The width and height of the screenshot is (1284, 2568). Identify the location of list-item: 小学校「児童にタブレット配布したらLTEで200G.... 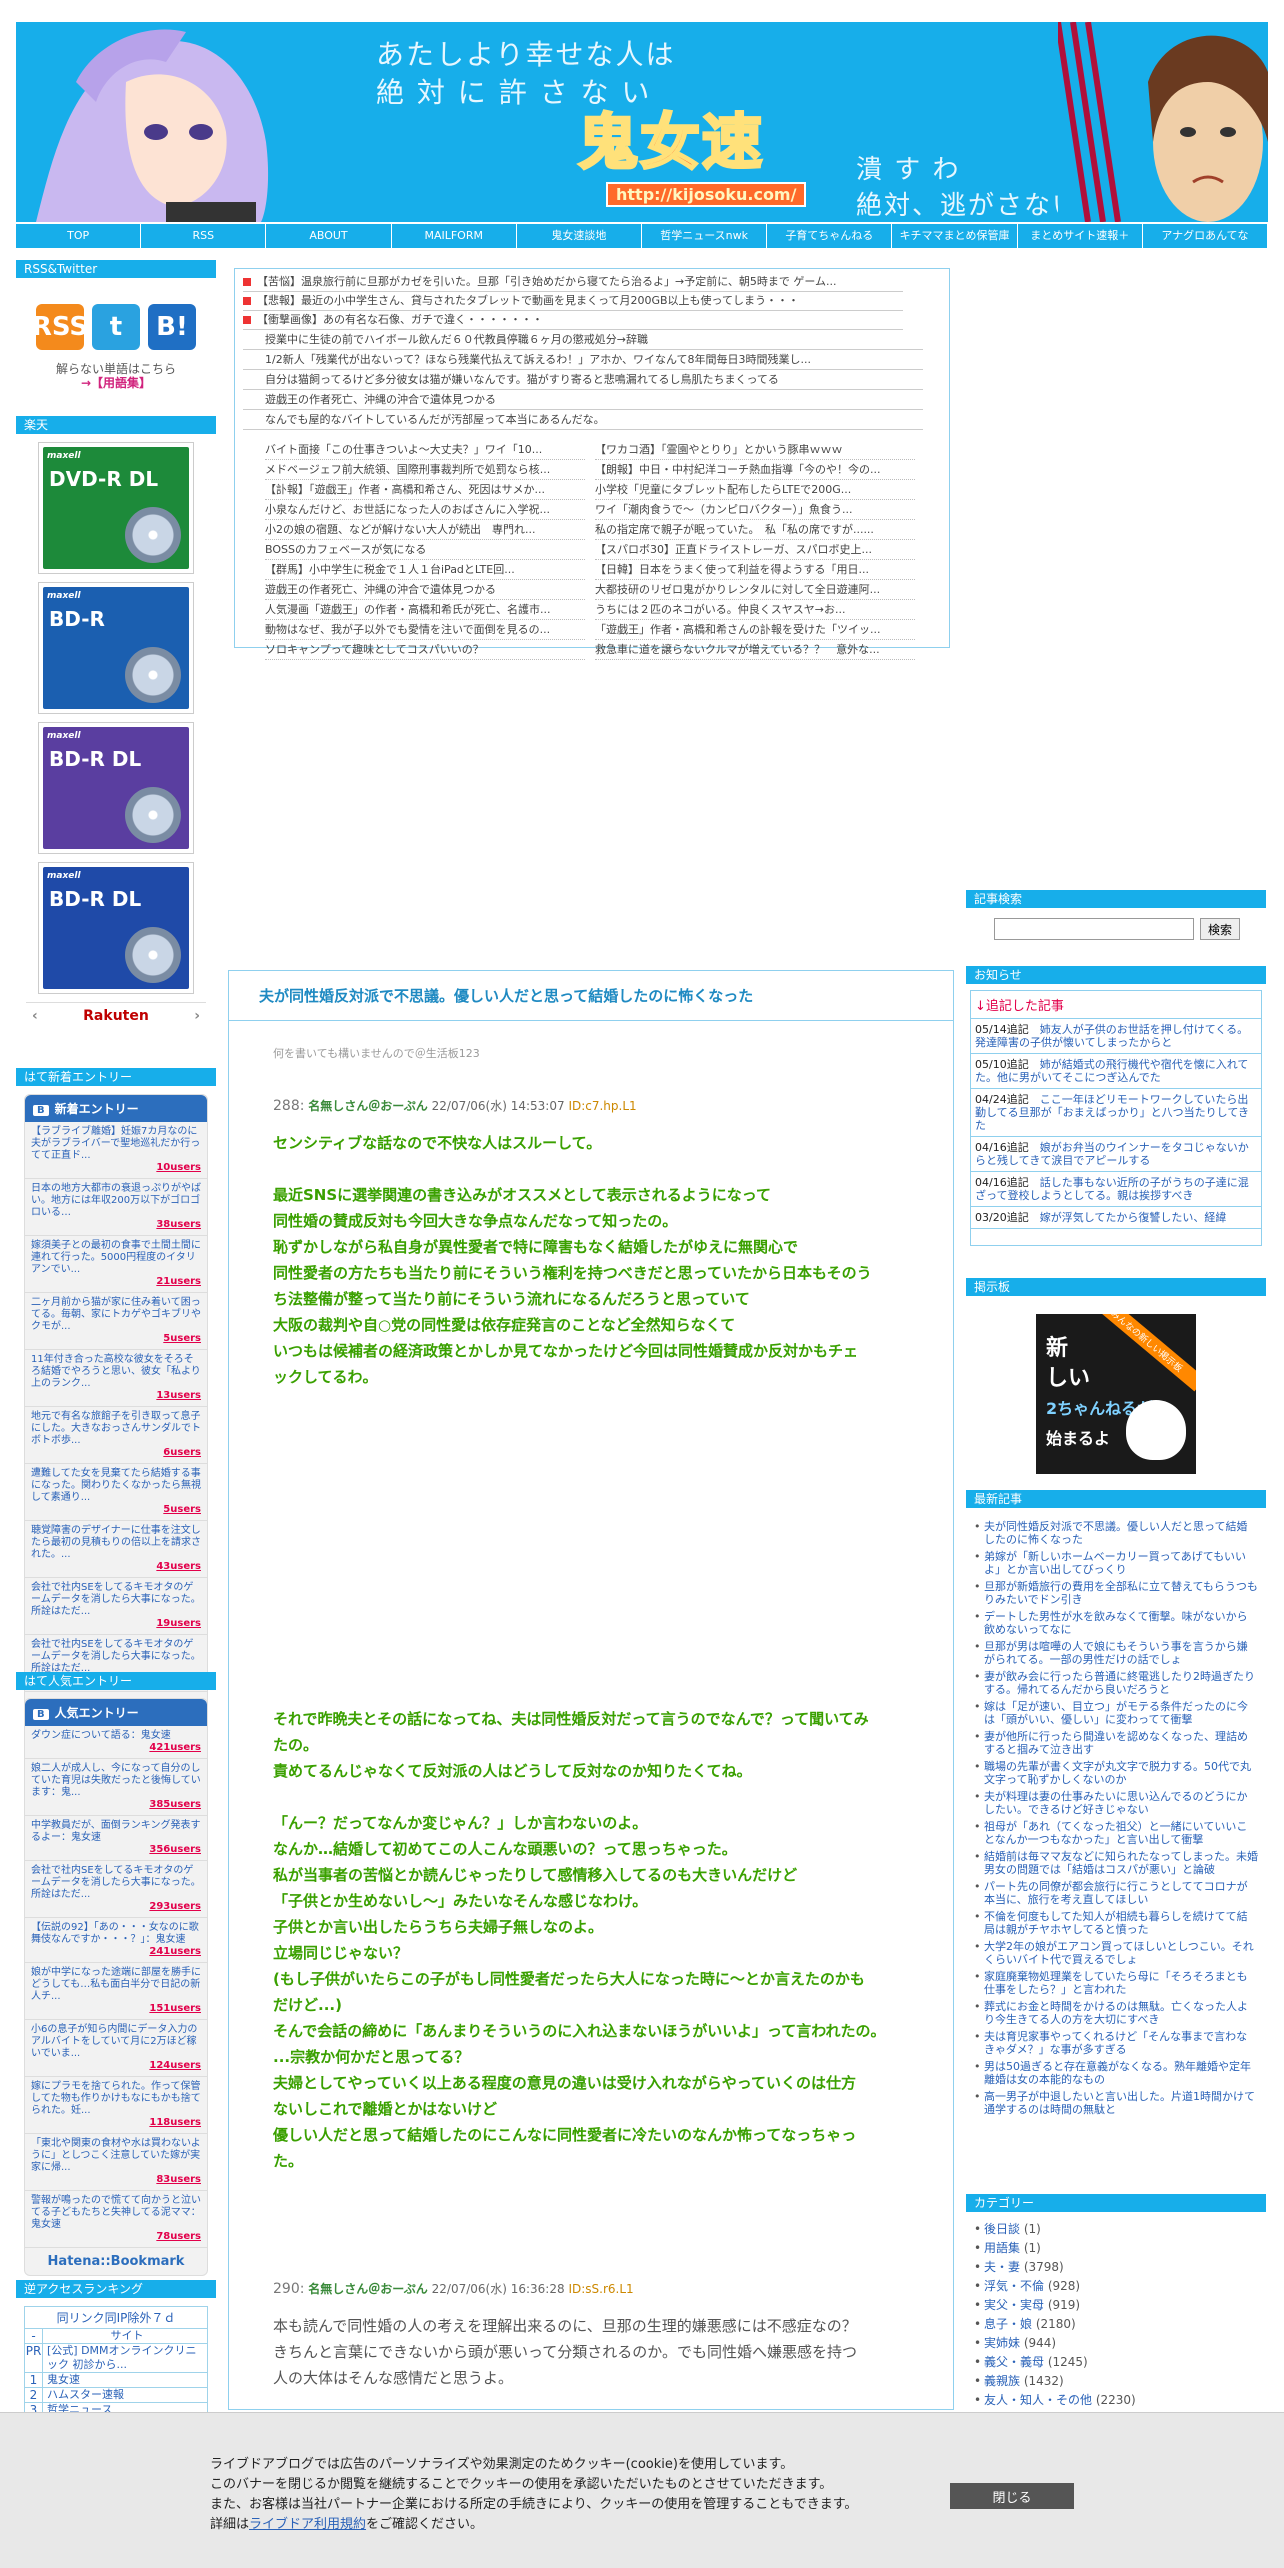
(755, 490).